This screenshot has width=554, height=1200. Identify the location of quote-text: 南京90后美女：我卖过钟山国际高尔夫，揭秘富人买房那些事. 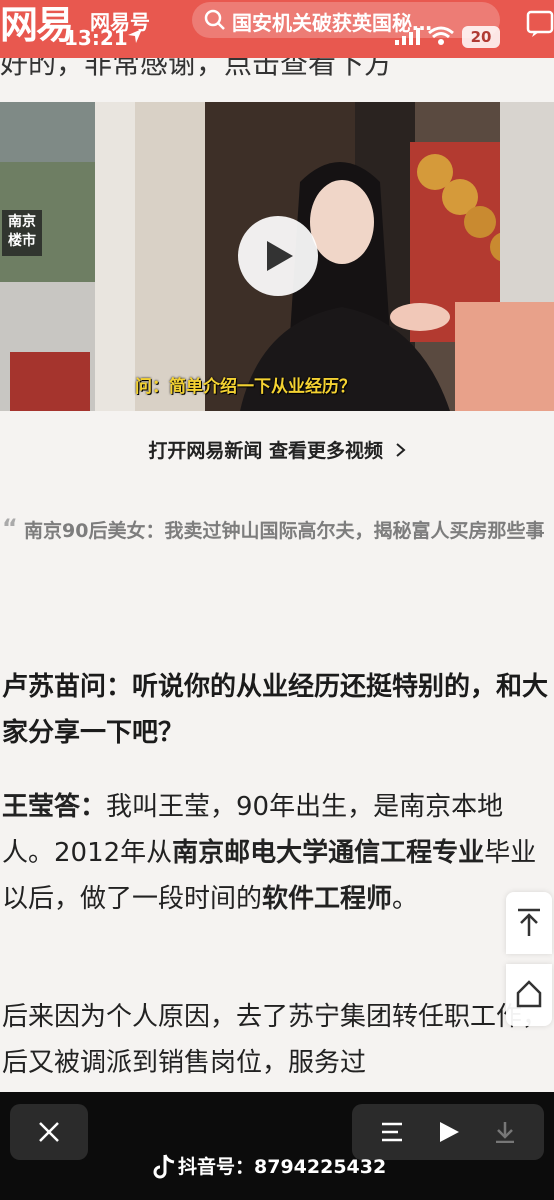
(284, 531).